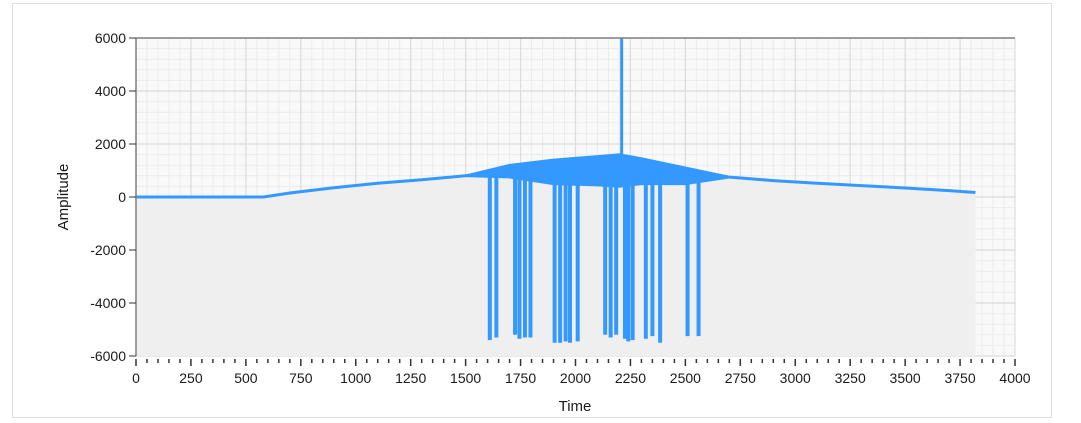 Image resolution: width=1081 pixels, height=423 pixels. What do you see at coordinates (63, 197) in the screenshot?
I see `y-axis-label: Amplitude` at bounding box center [63, 197].